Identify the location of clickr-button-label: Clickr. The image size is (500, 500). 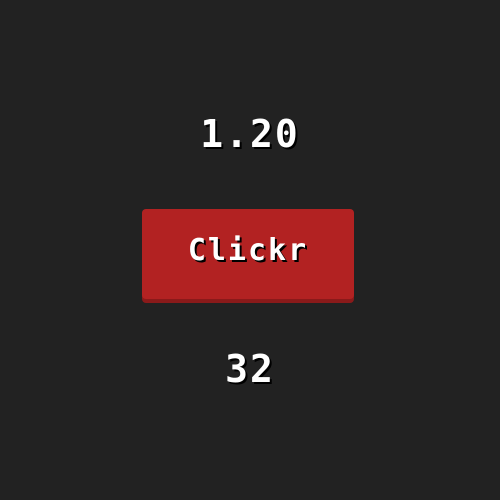
(248, 250).